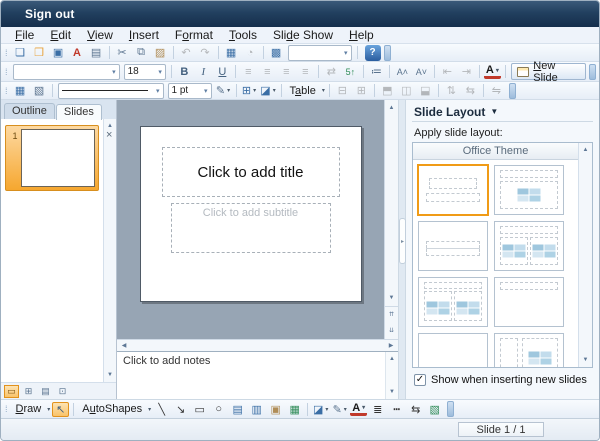  What do you see at coordinates (96, 52) in the screenshot?
I see `print-button: ▤` at bounding box center [96, 52].